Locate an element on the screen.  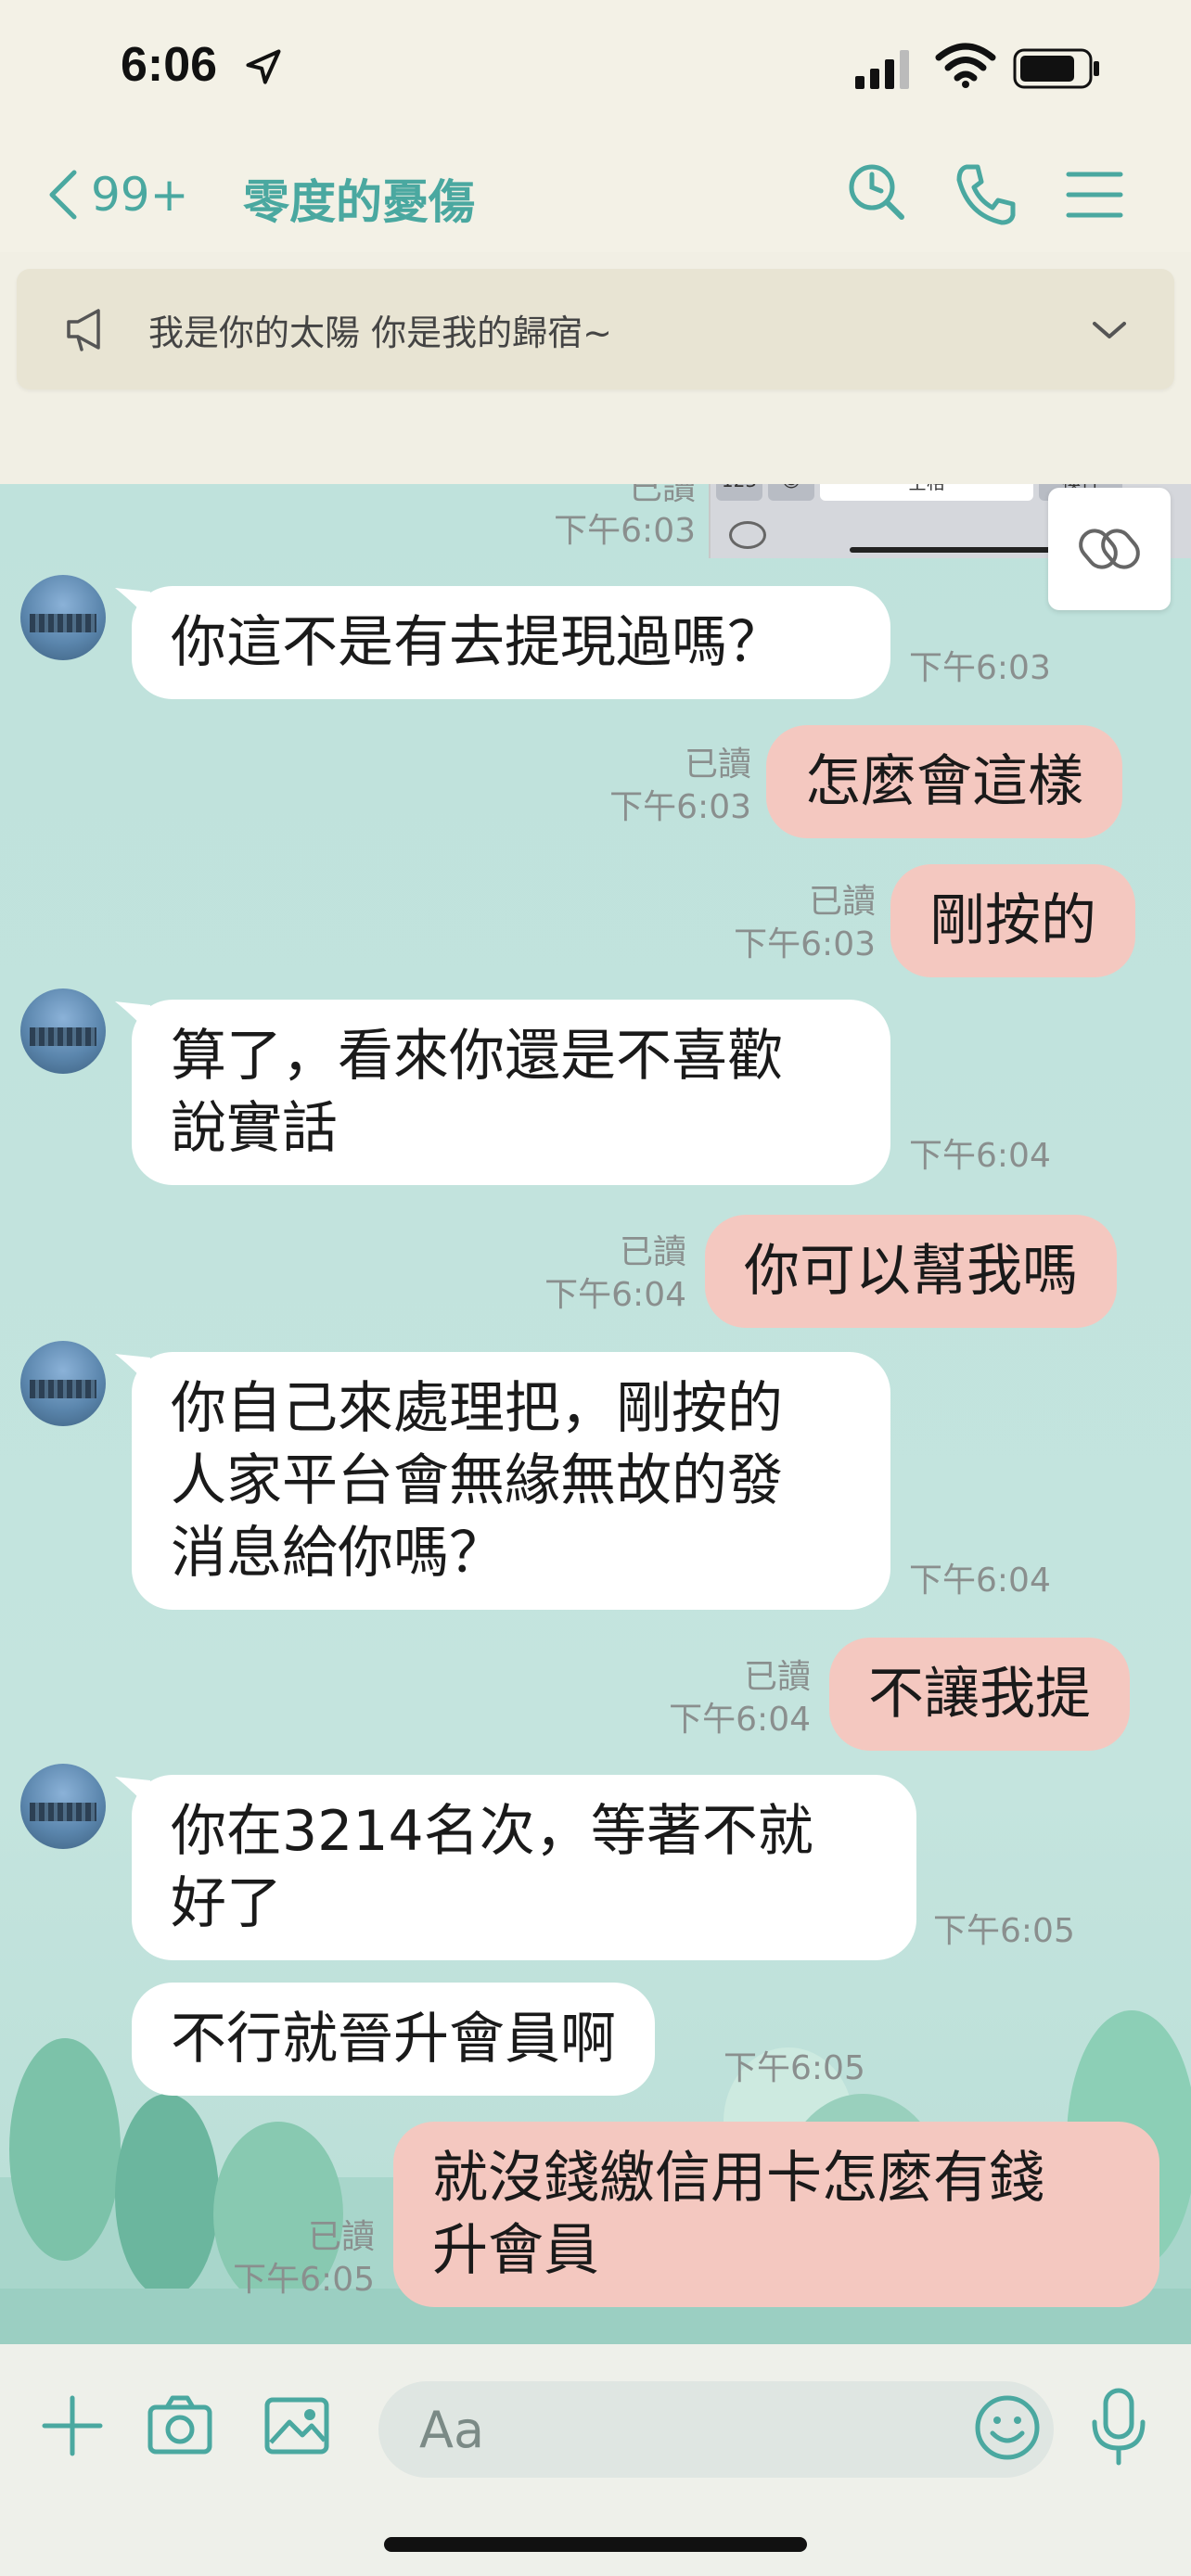
link-icon is located at coordinates (1110, 549).